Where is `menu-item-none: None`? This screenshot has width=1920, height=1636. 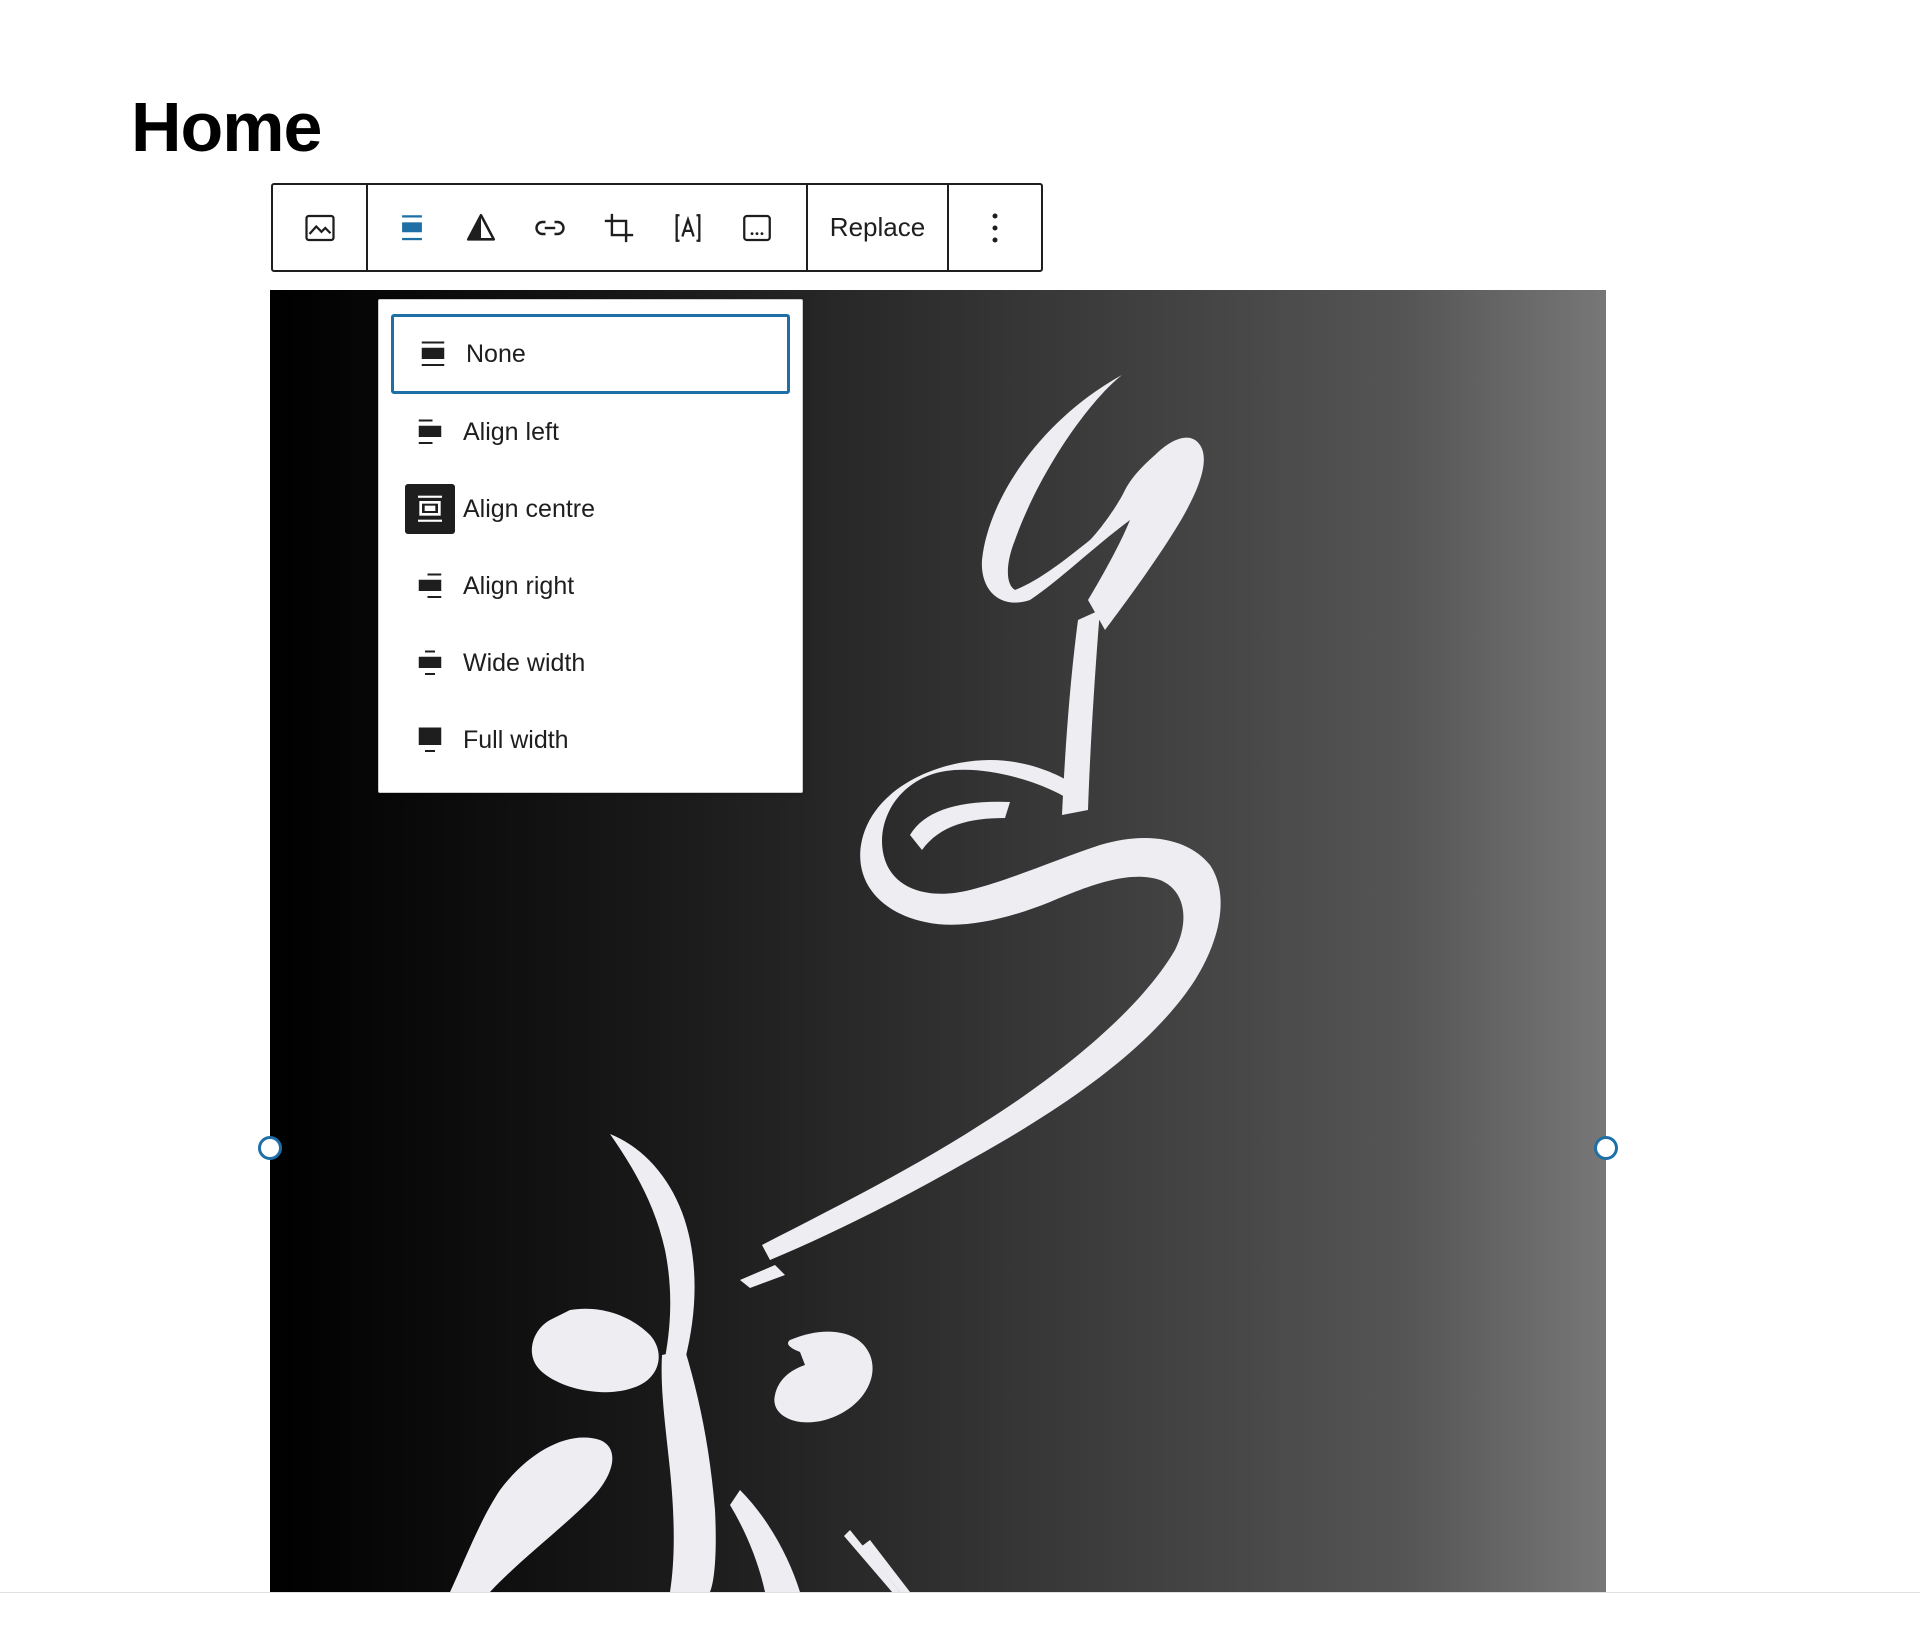
menu-item-none: None is located at coordinates (590, 354).